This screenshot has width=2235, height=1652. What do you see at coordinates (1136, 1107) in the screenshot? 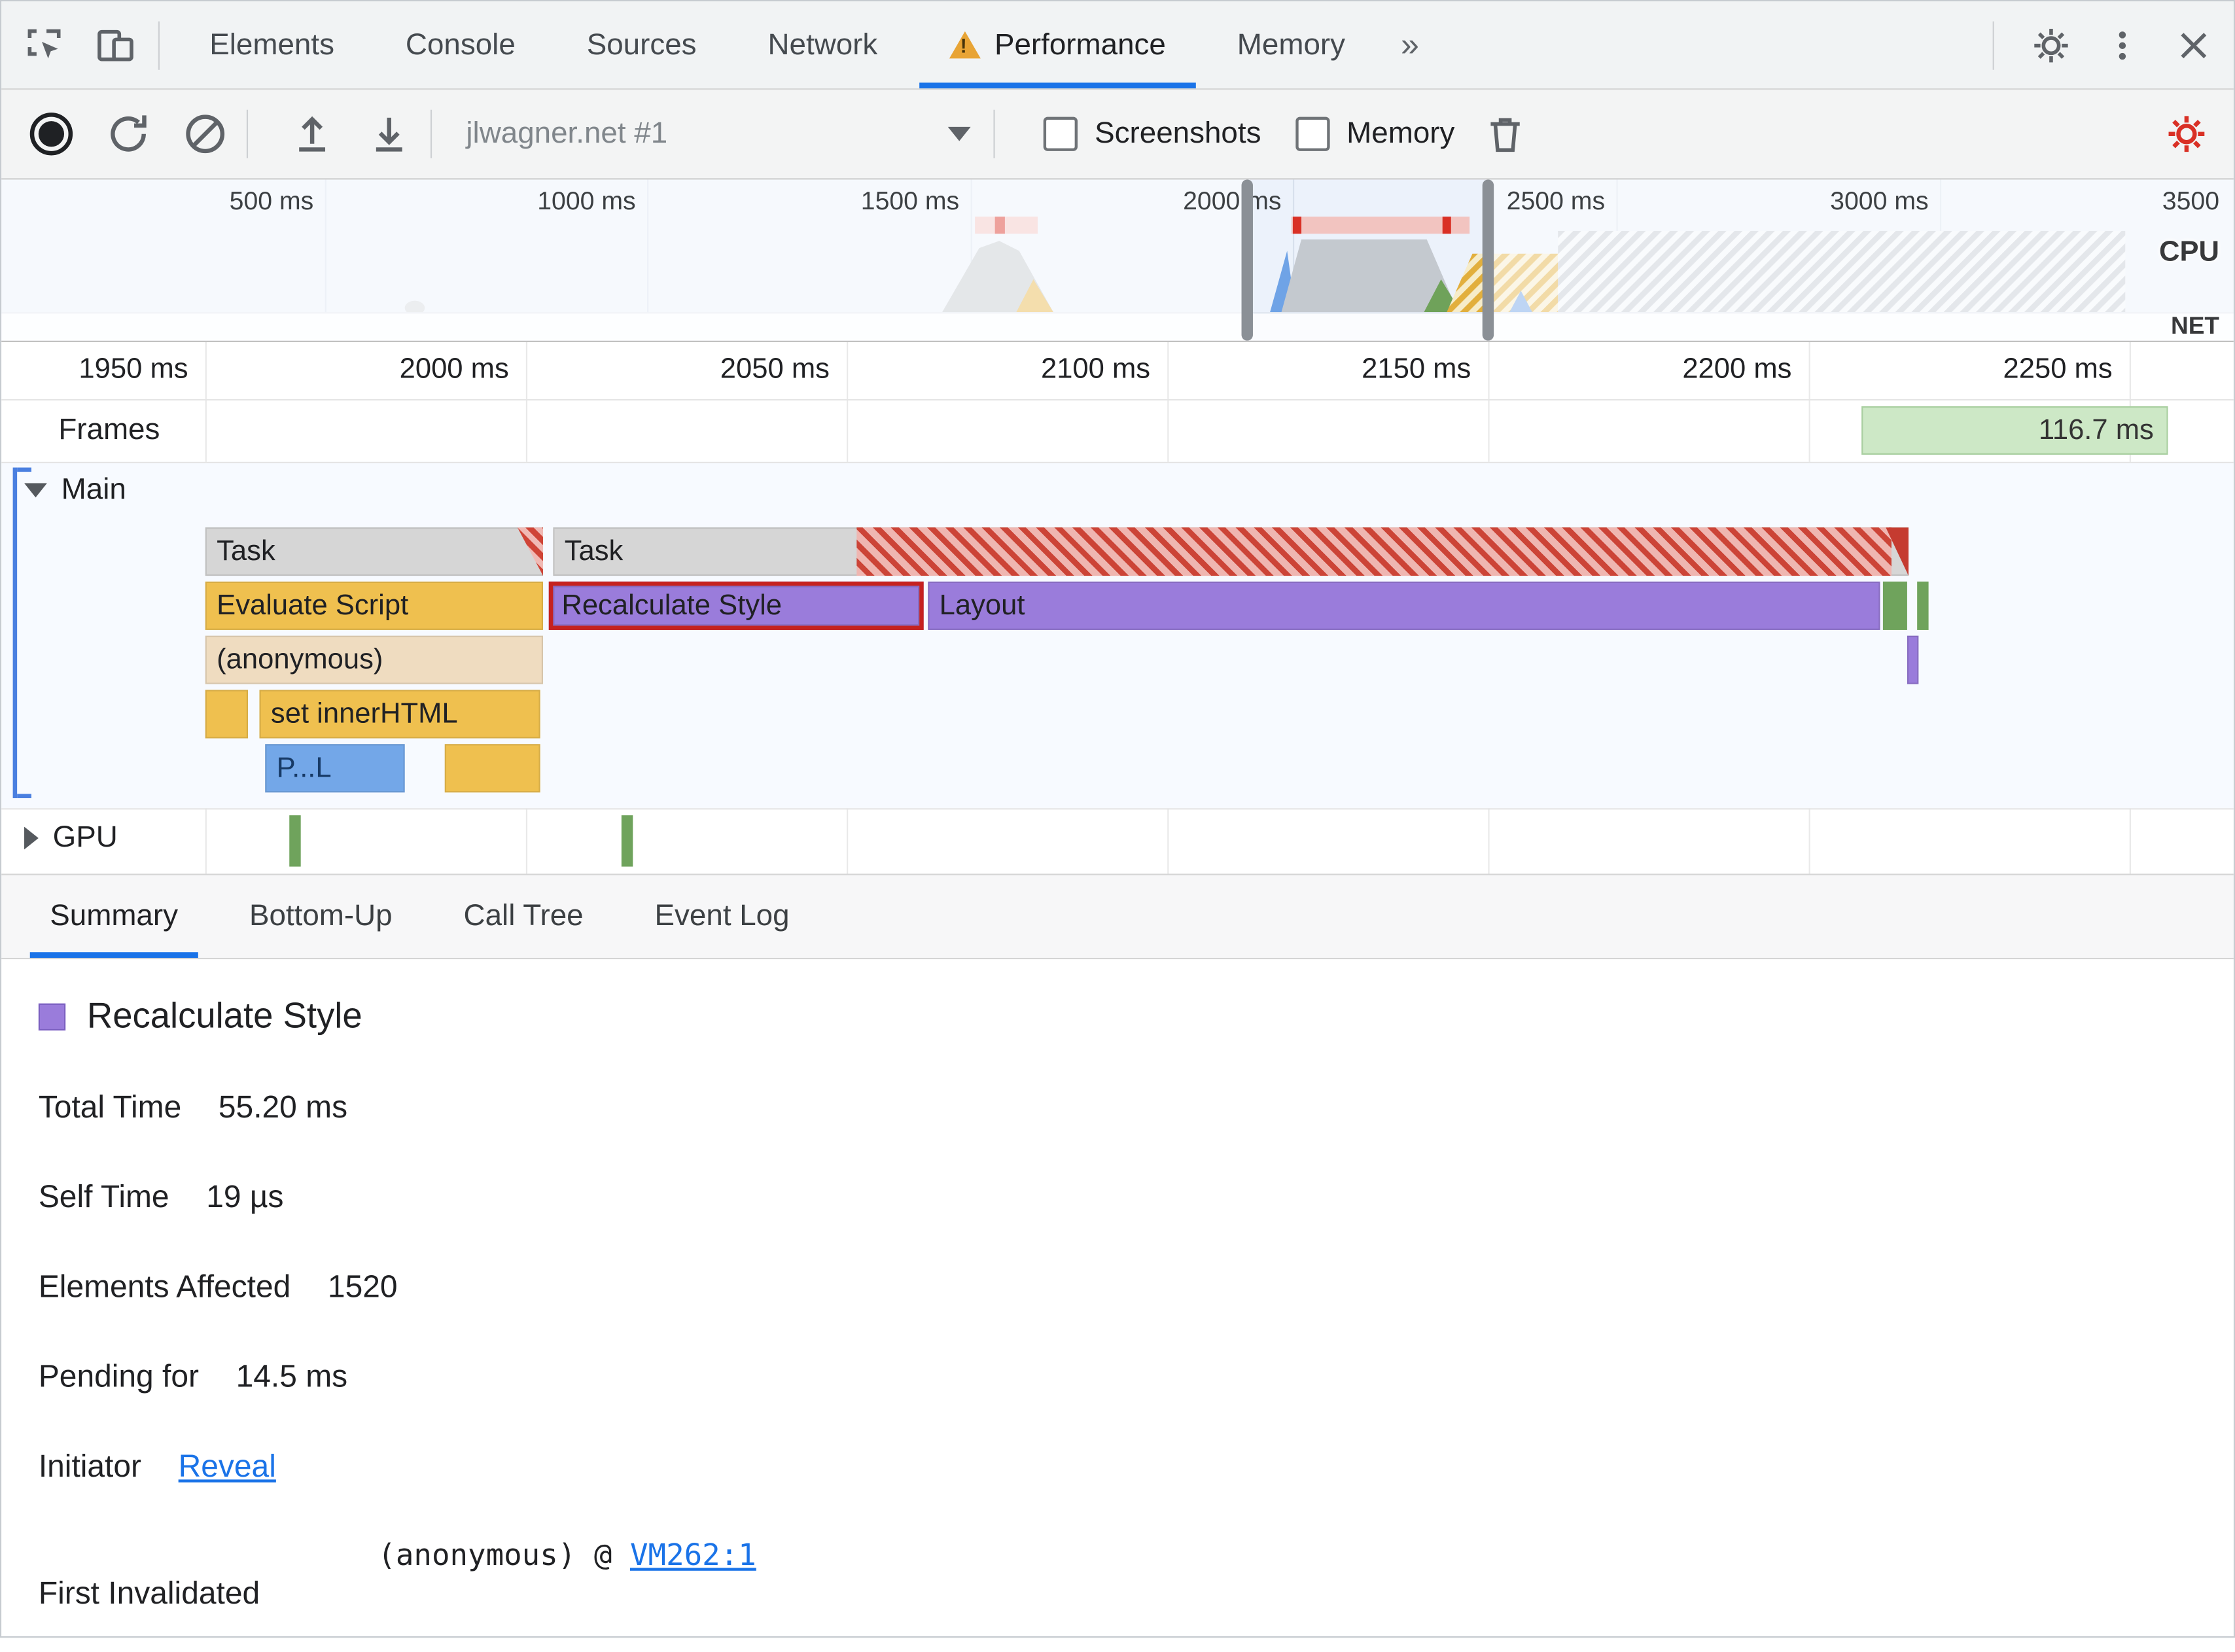
I see `summary-row: Total Time 55.20 ms` at bounding box center [1136, 1107].